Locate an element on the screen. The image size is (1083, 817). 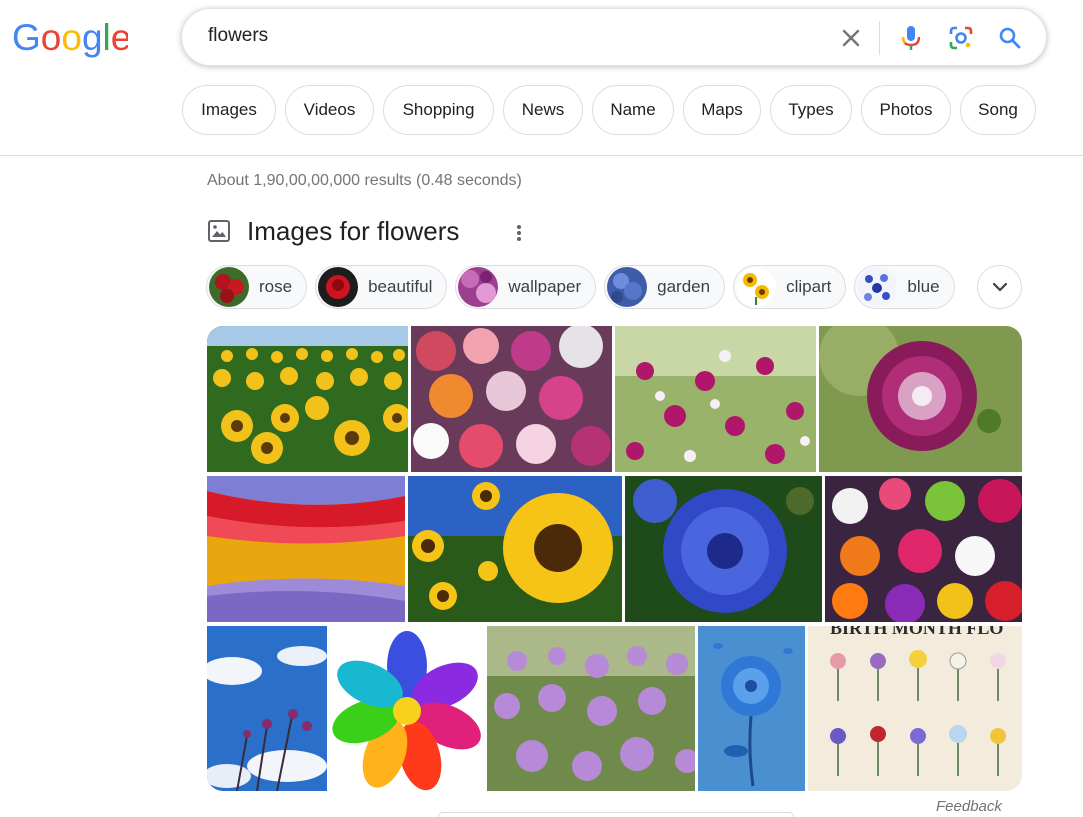
refine-blue: blue is located at coordinates (904, 287).